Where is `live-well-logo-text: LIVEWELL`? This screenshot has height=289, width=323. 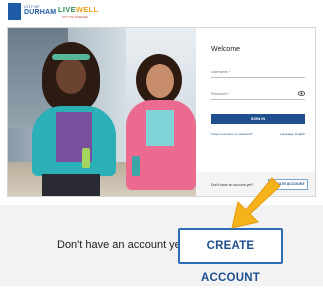 live-well-logo-text: LIVEWELL is located at coordinates (78, 9).